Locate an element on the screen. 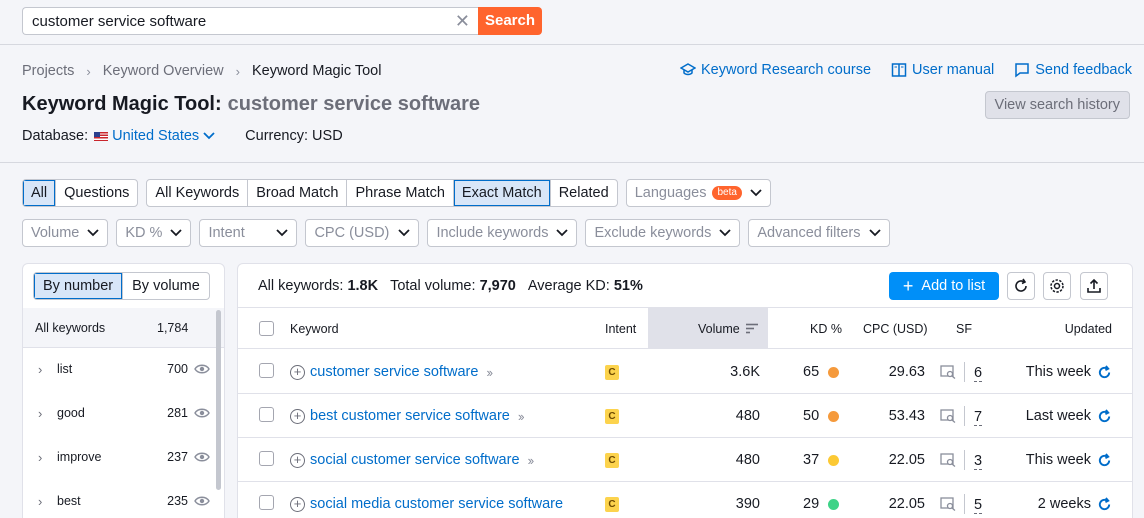 Image resolution: width=1144 pixels, height=518 pixels. include-keywords-filter: Include keywords is located at coordinates (502, 233).